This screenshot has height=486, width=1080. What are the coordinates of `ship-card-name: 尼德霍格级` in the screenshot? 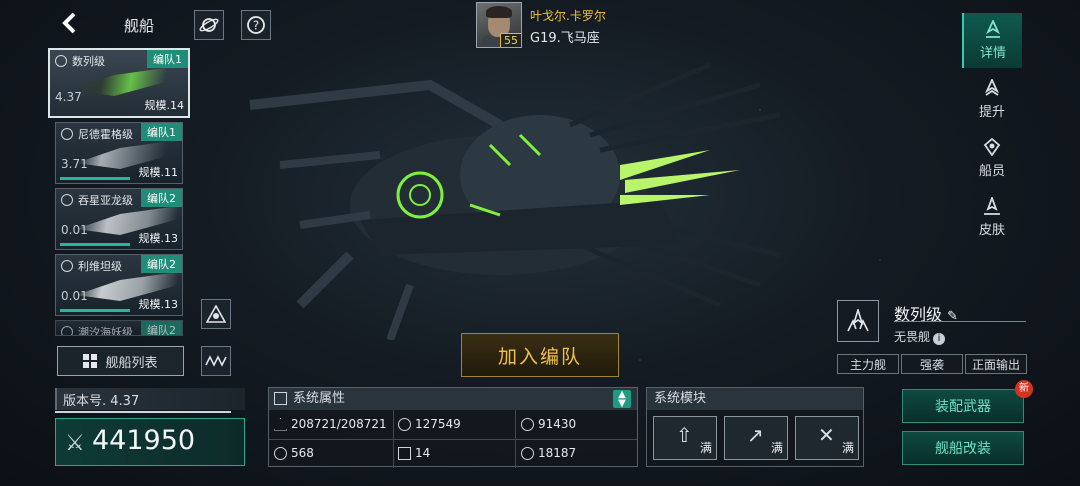 It's located at (105, 134).